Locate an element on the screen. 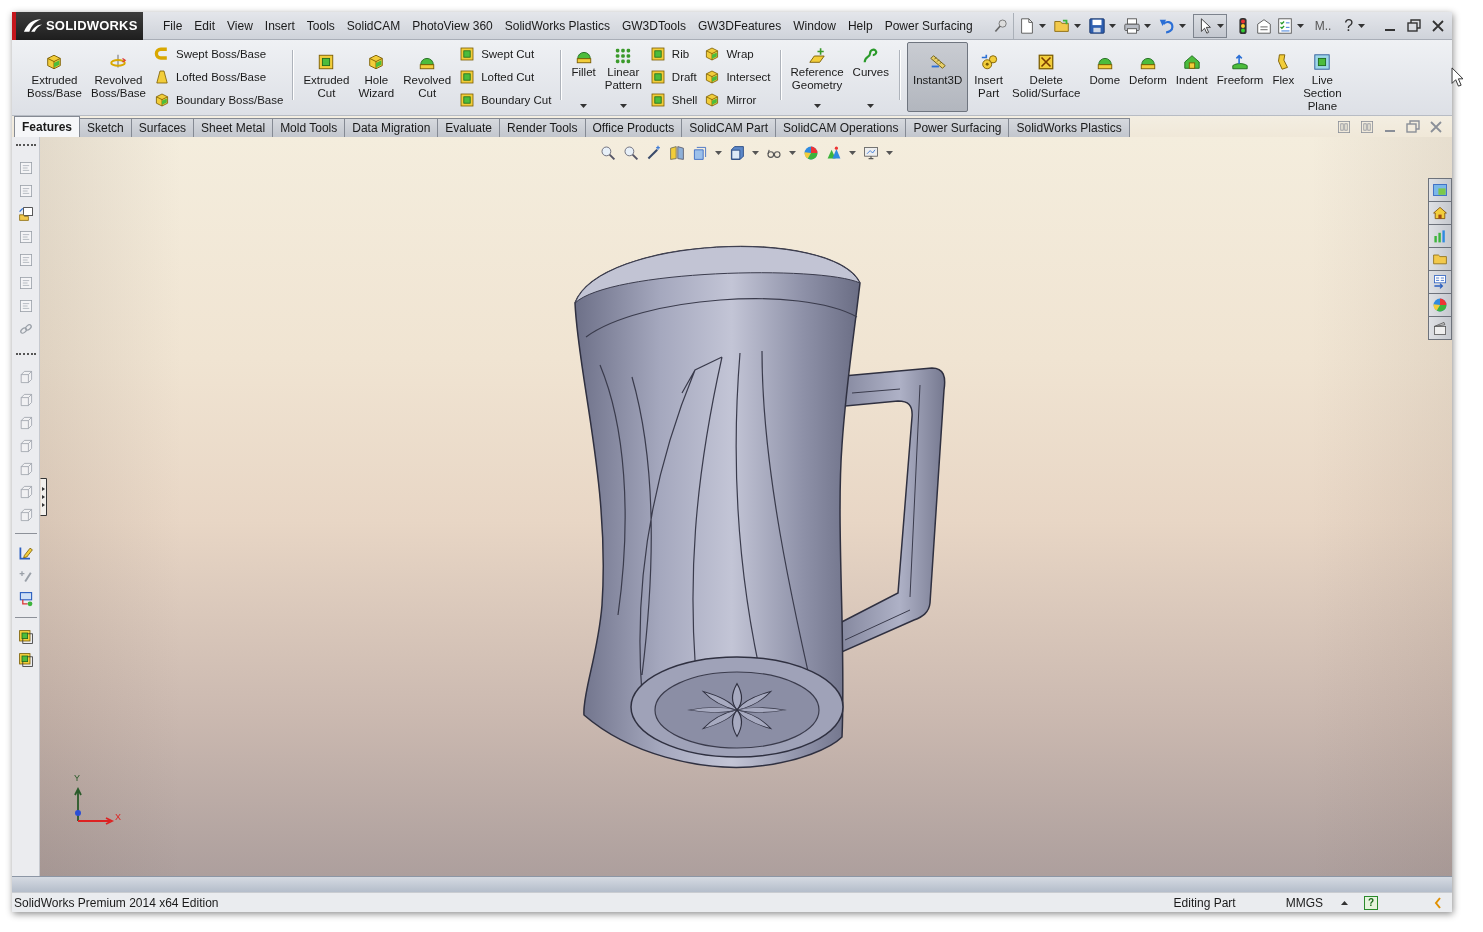  menu-item: Insert is located at coordinates (279, 25).